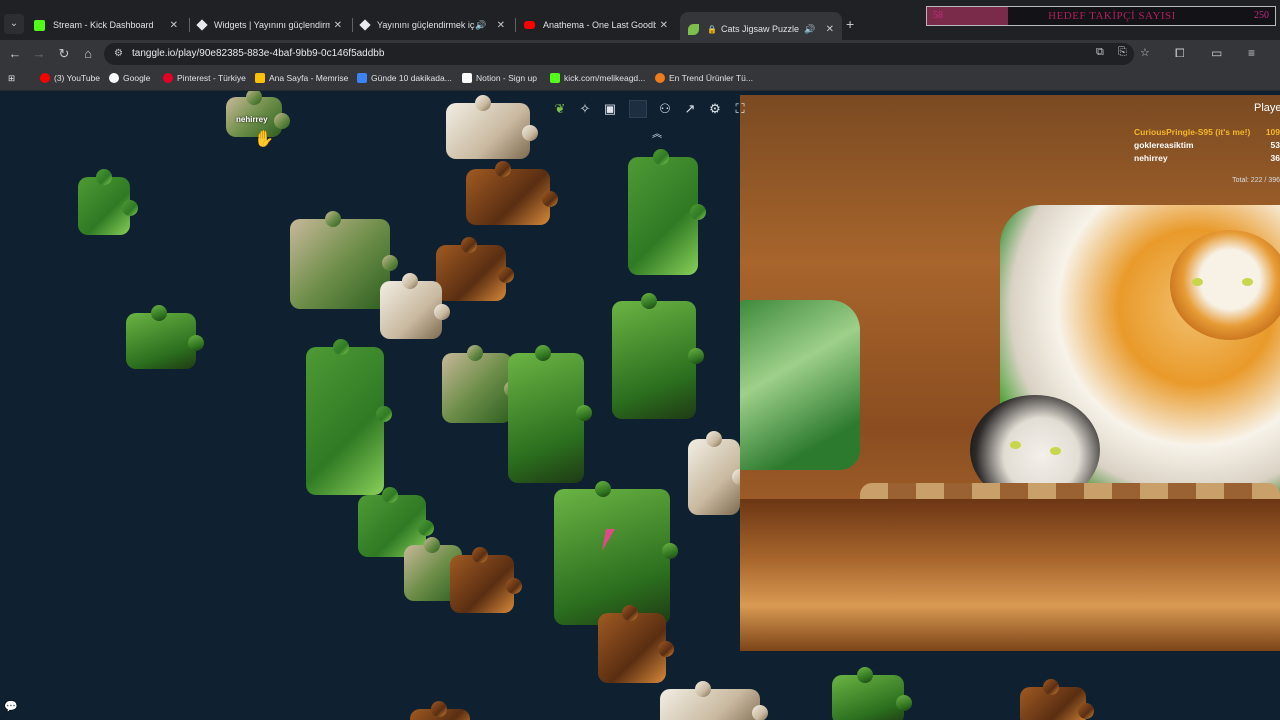  Describe the element at coordinates (211, 78) in the screenshot. I see `bookmark-label: Pinterest - Türkiye` at that location.